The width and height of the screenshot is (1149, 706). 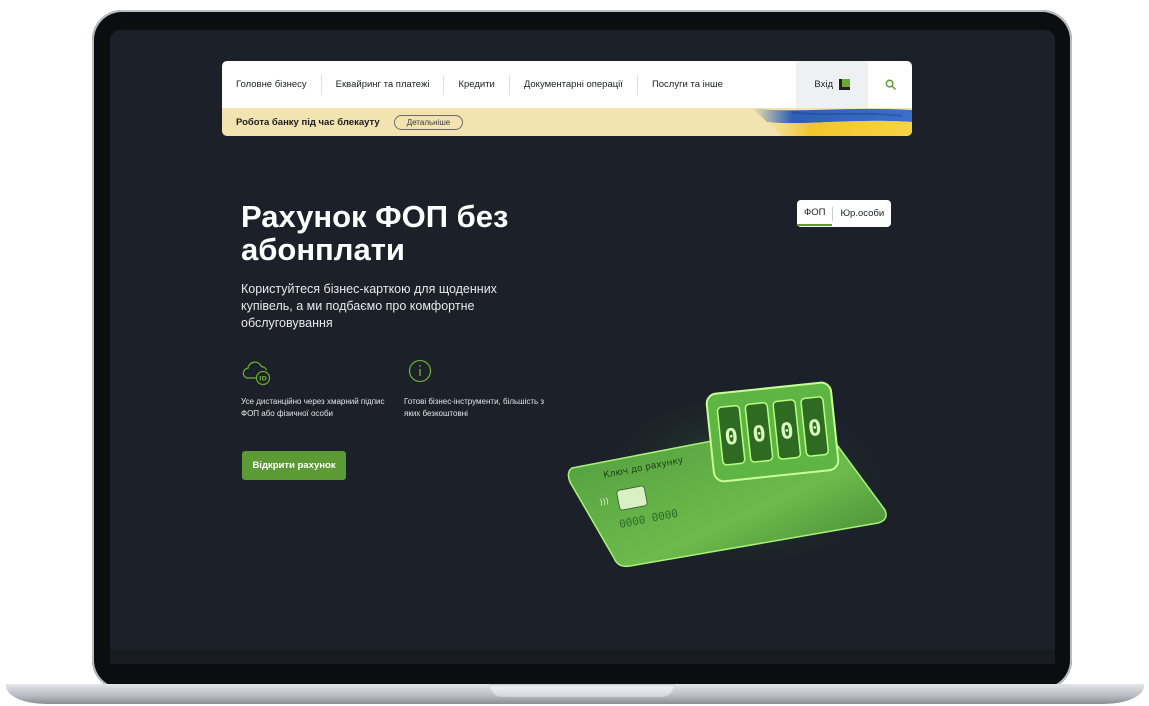 What do you see at coordinates (271, 84) in the screenshot?
I see `nav-item-business-main: Головне бізнесу` at bounding box center [271, 84].